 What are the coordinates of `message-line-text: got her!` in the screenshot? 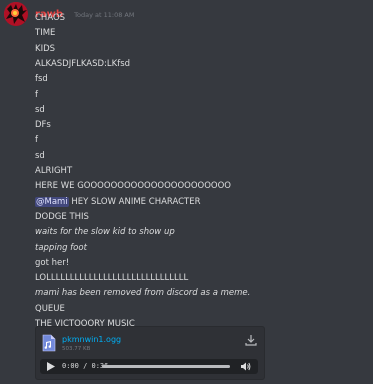 It's located at (52, 262).